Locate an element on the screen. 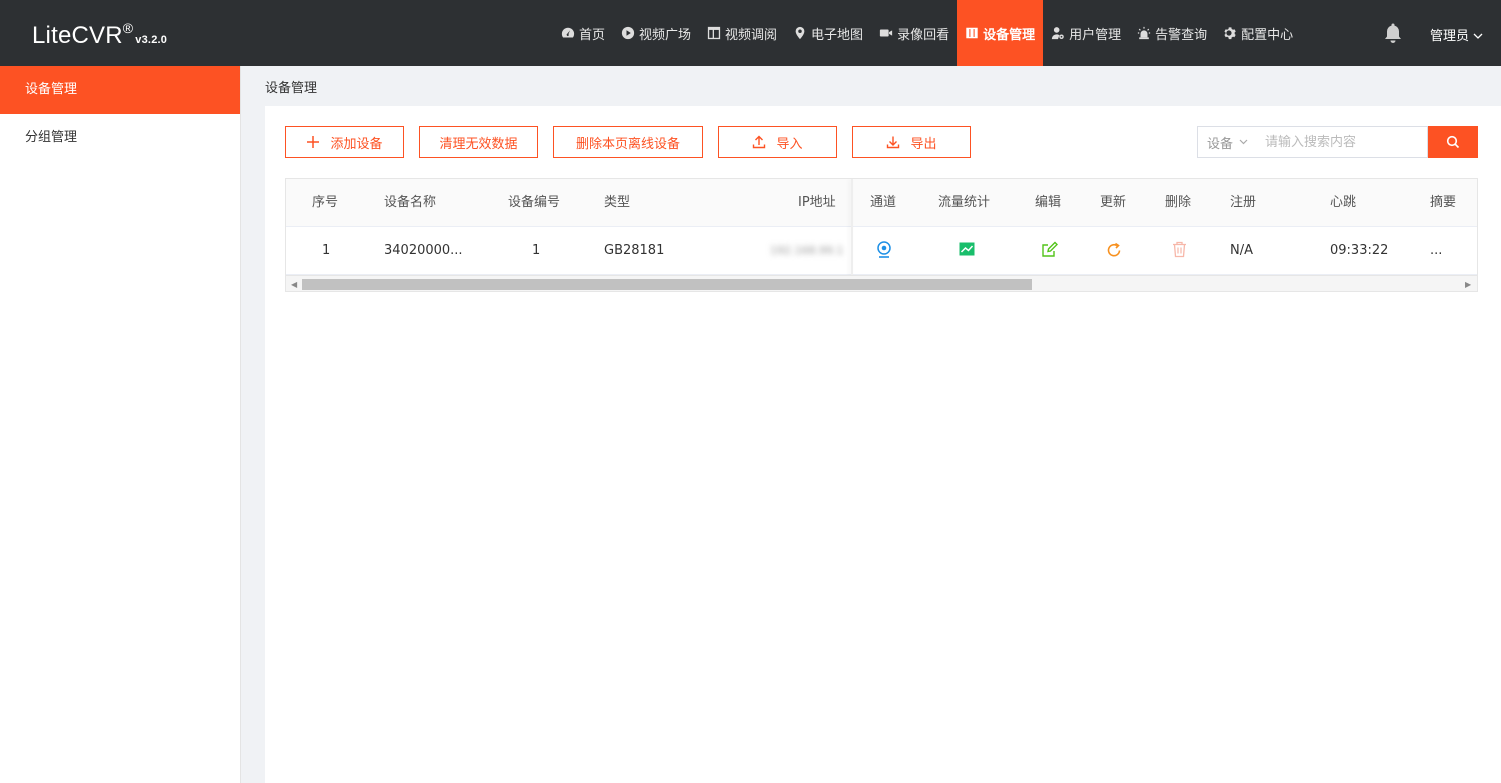  app-name: LiteCVR is located at coordinates (77, 35).